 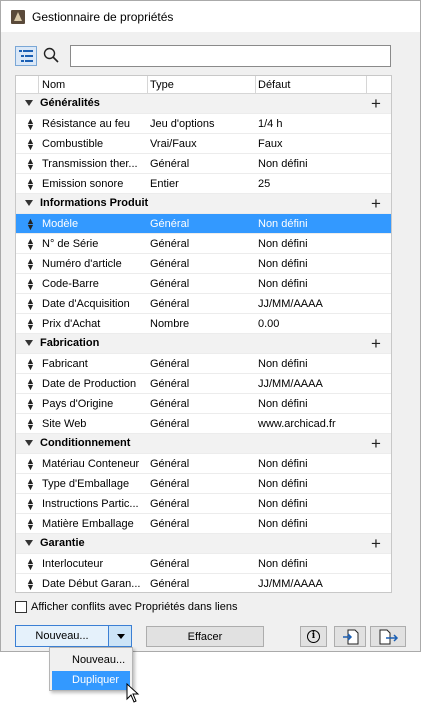 What do you see at coordinates (62, 543) in the screenshot?
I see `group-name: Garantie` at bounding box center [62, 543].